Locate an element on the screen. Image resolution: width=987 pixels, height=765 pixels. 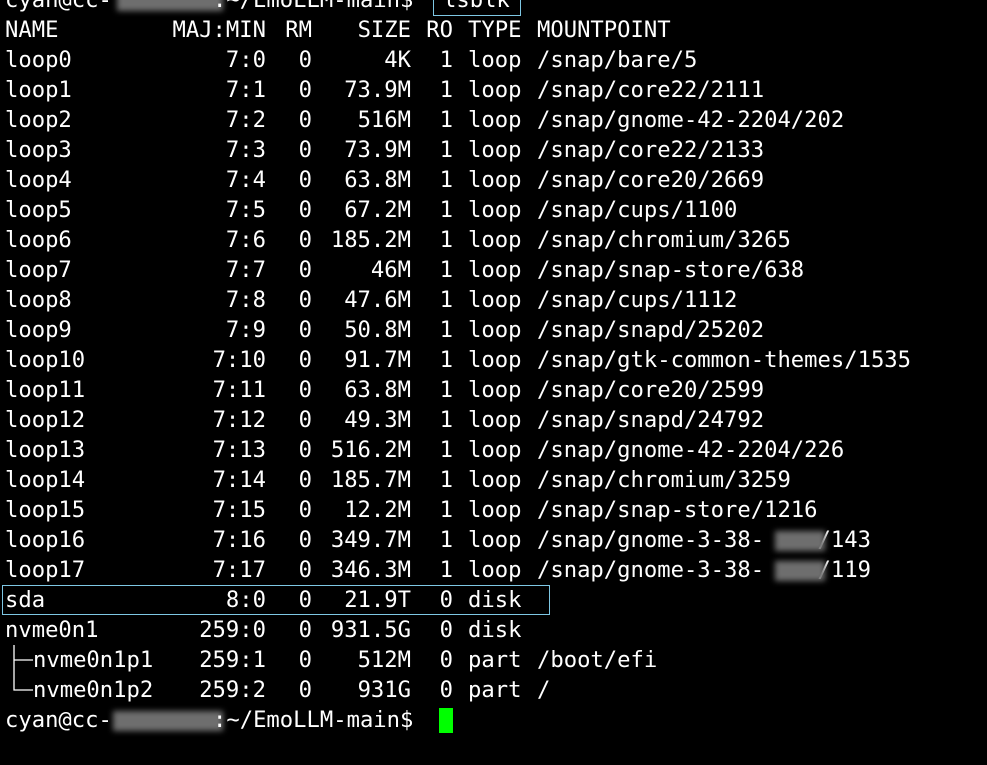
table-row: loop12 7:12 0 49.3M 1 loop/snap/snapd/24792 is located at coordinates (495, 420).